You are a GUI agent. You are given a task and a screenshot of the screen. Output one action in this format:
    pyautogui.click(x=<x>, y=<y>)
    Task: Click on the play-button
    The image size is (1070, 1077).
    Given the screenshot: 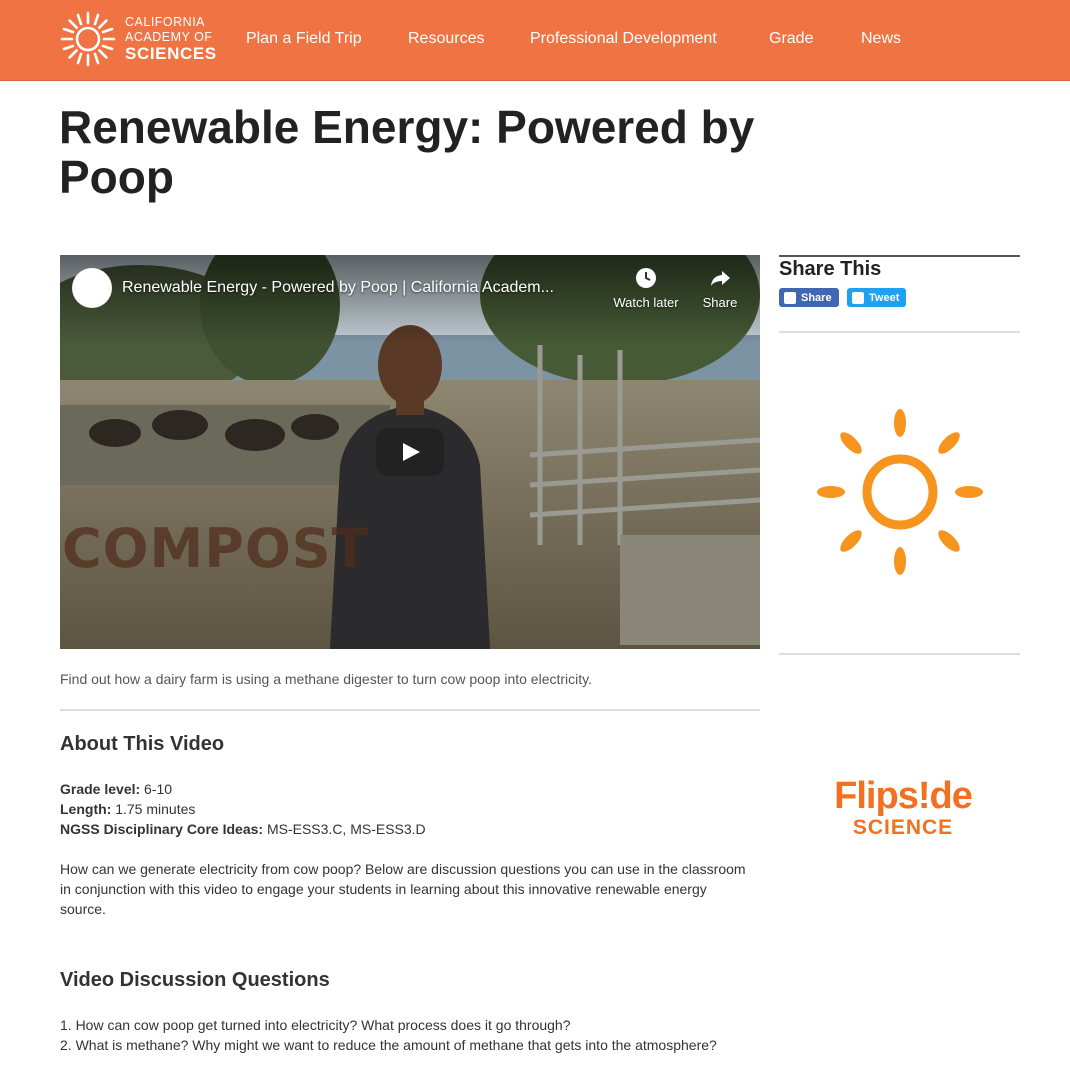 What is the action you would take?
    pyautogui.click(x=410, y=452)
    